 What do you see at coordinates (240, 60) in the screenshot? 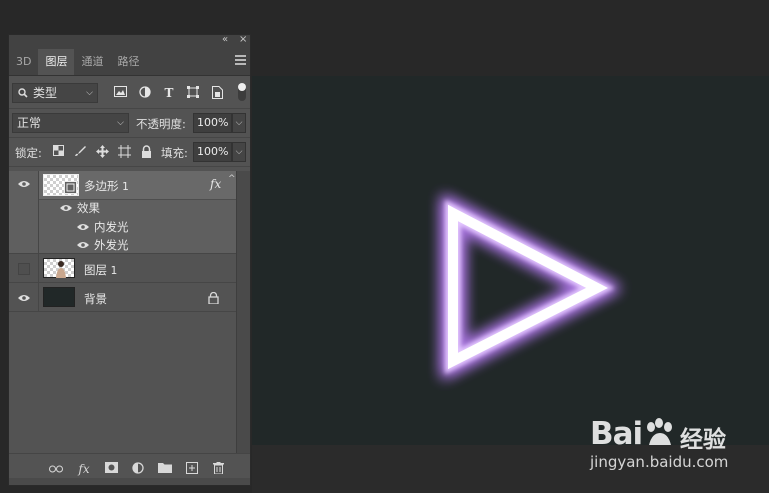
I see `panel-menu-icon` at bounding box center [240, 60].